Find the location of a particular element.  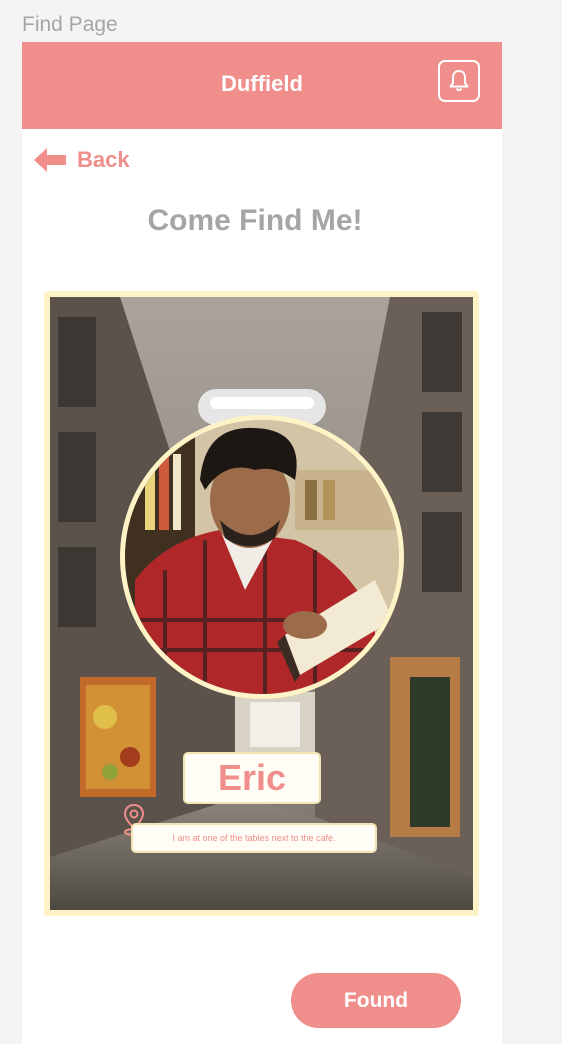

back-button: Back is located at coordinates (81, 160).